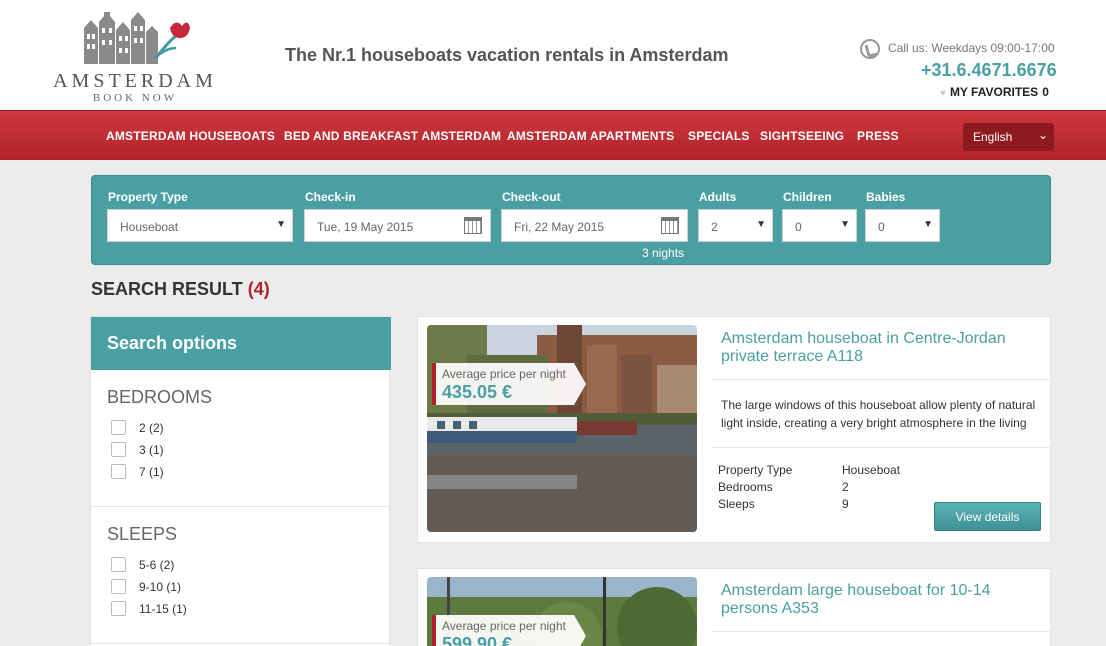 The height and width of the screenshot is (646, 1106). What do you see at coordinates (365, 227) in the screenshot?
I see `checkin-value: Tue, 19 May 2015` at bounding box center [365, 227].